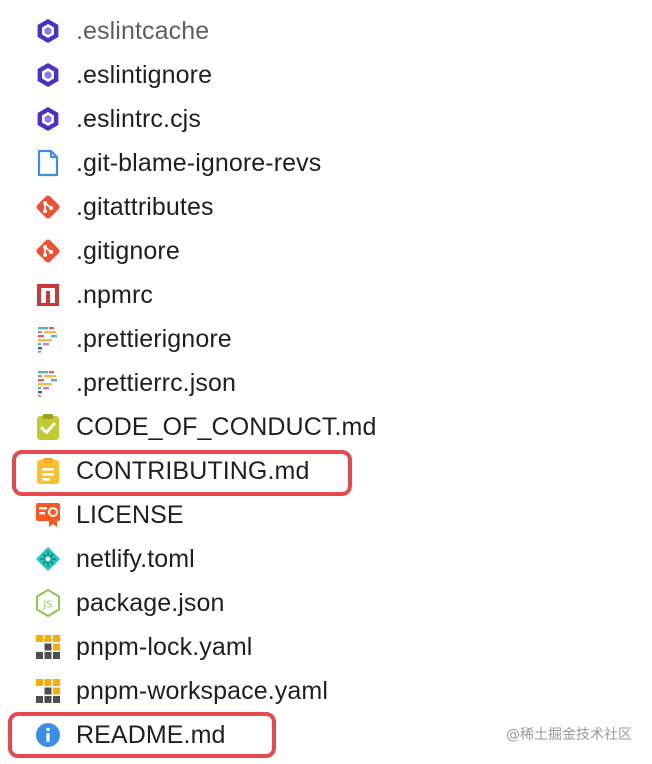 Image resolution: width=652 pixels, height=764 pixels. What do you see at coordinates (199, 162) in the screenshot?
I see `file-name: .git-blame-ignore-revs` at bounding box center [199, 162].